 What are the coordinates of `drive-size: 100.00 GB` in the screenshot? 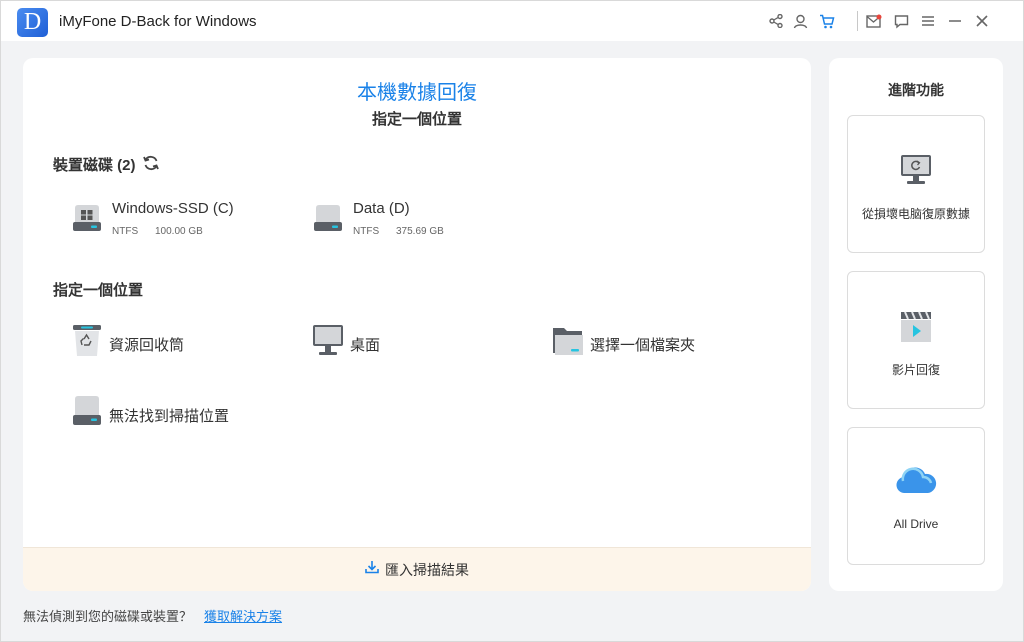 It's located at (179, 231).